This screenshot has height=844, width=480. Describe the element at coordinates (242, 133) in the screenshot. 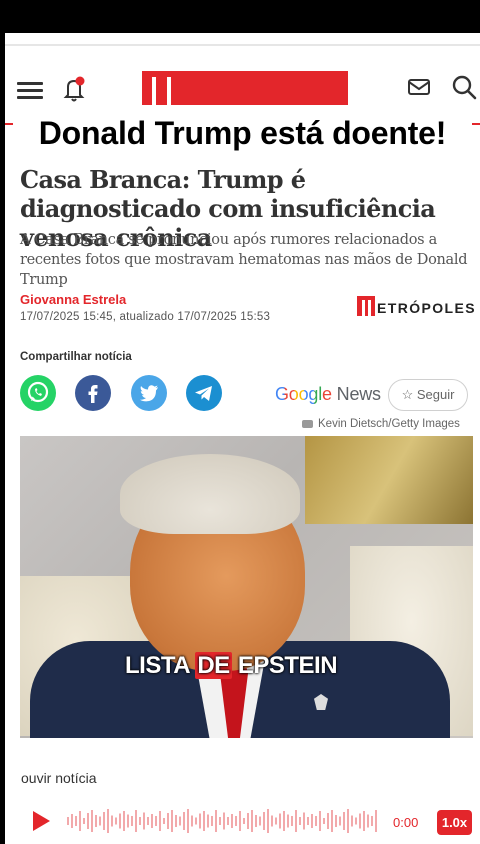

I see `video-overlay-title: Donald Trump está doente!` at that location.